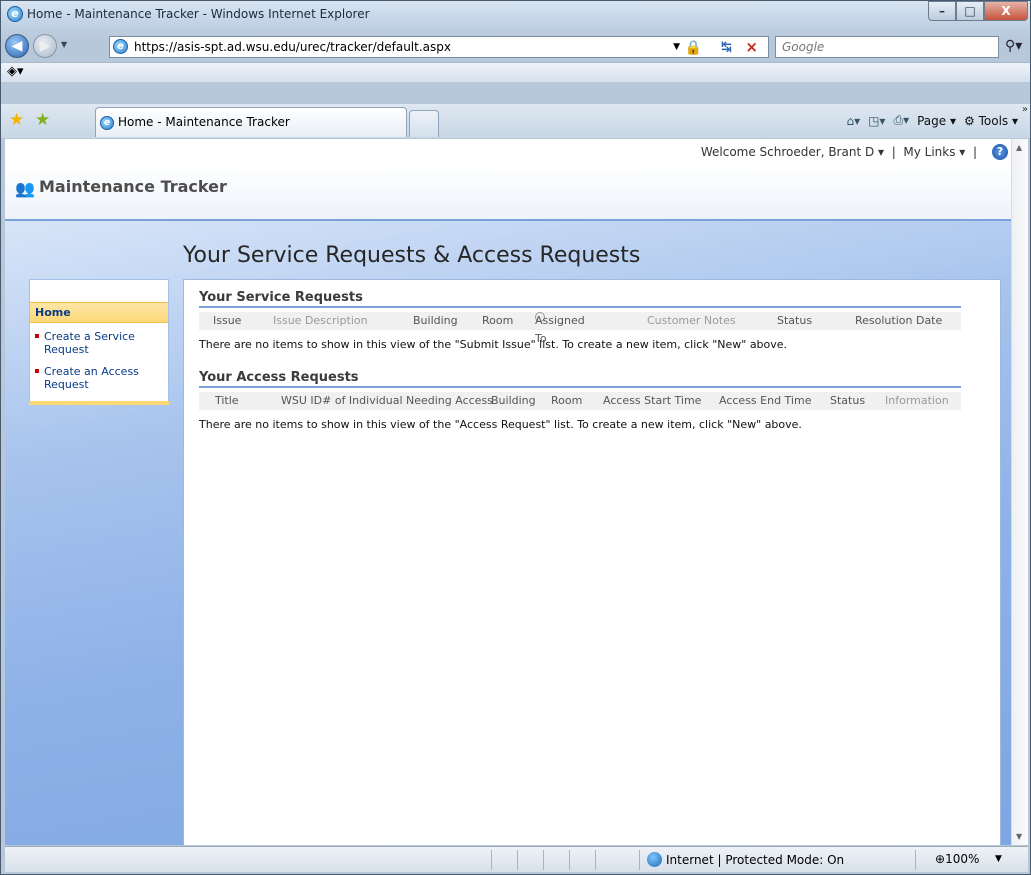 This screenshot has height=875, width=1031. What do you see at coordinates (887, 47) in the screenshot?
I see `search-input: Google` at bounding box center [887, 47].